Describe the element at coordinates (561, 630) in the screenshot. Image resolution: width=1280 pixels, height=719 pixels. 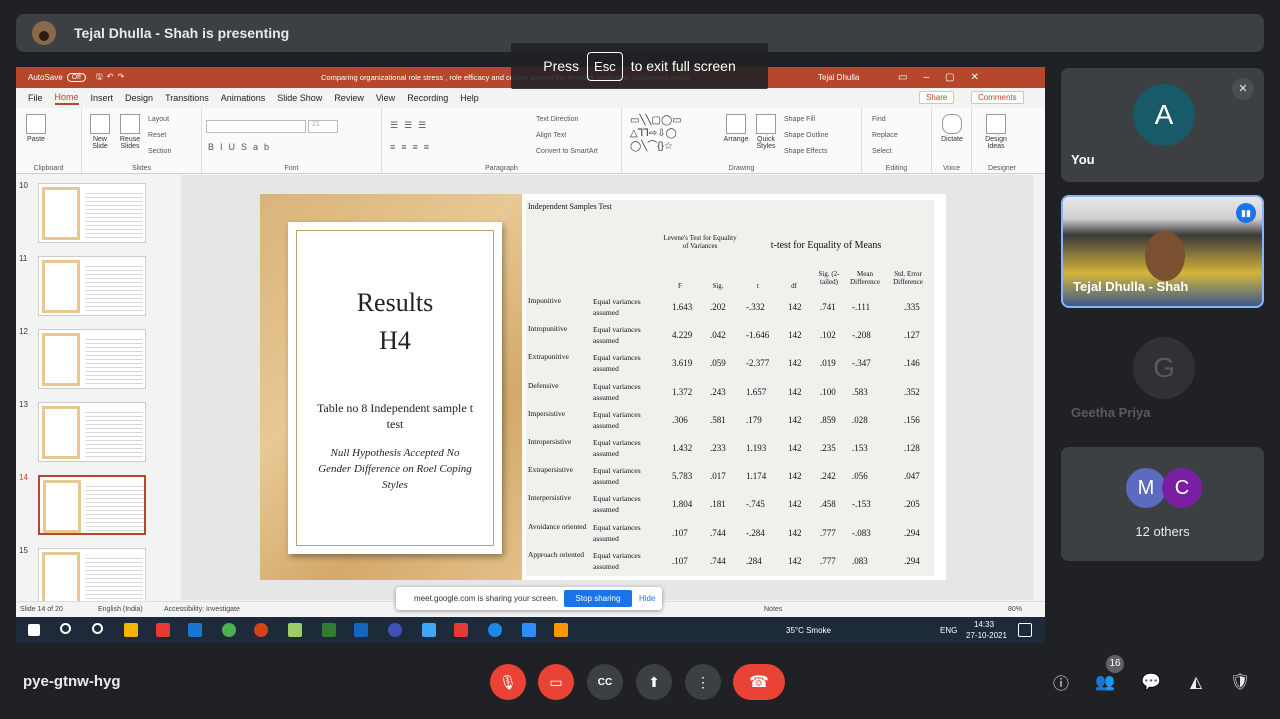
I see `vlc-icon` at that location.